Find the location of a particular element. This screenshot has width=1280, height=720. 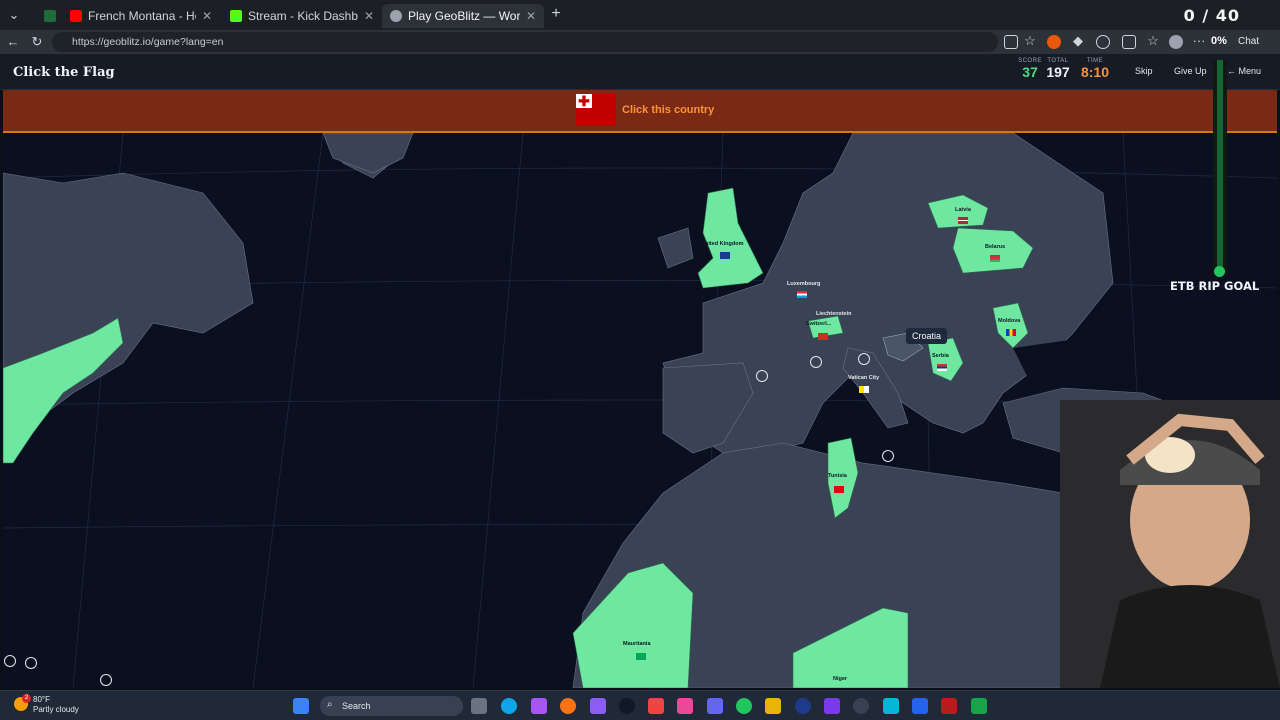

label-belarus: Belarus is located at coordinates (995, 247).